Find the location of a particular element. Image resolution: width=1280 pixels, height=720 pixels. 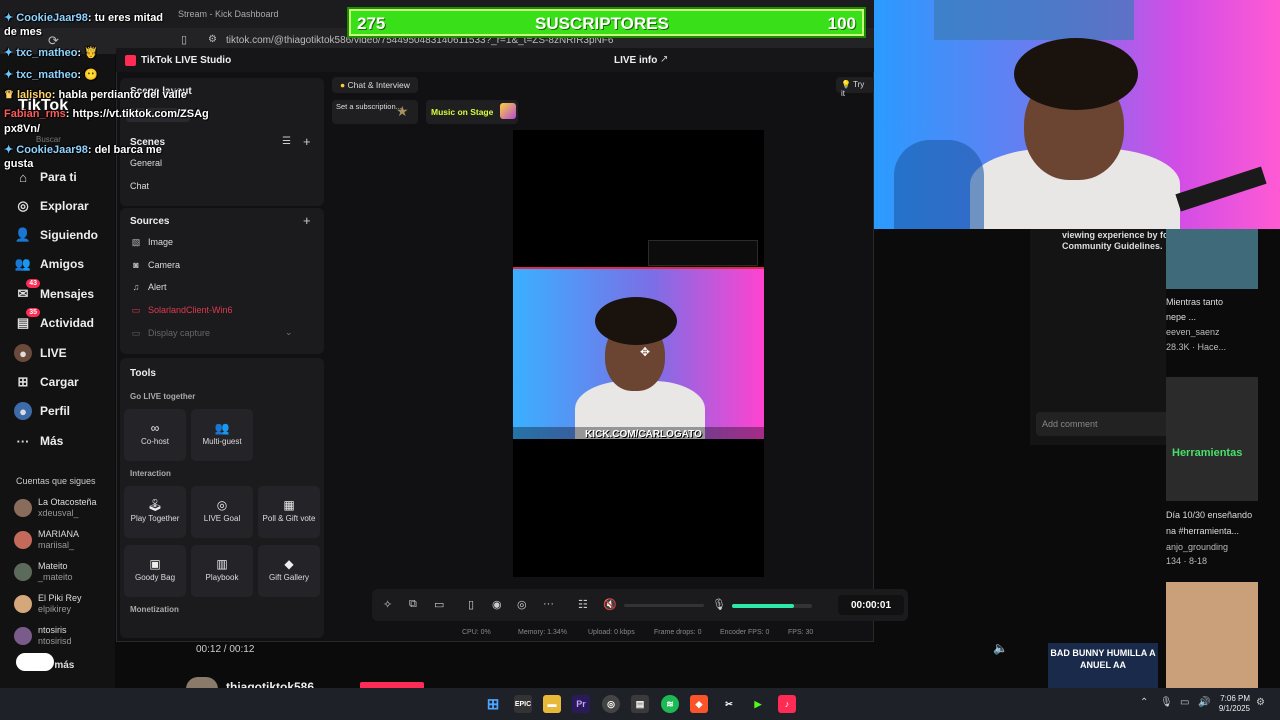

following-item: MARIANA mariisal_ is located at coordinates (46, 540).